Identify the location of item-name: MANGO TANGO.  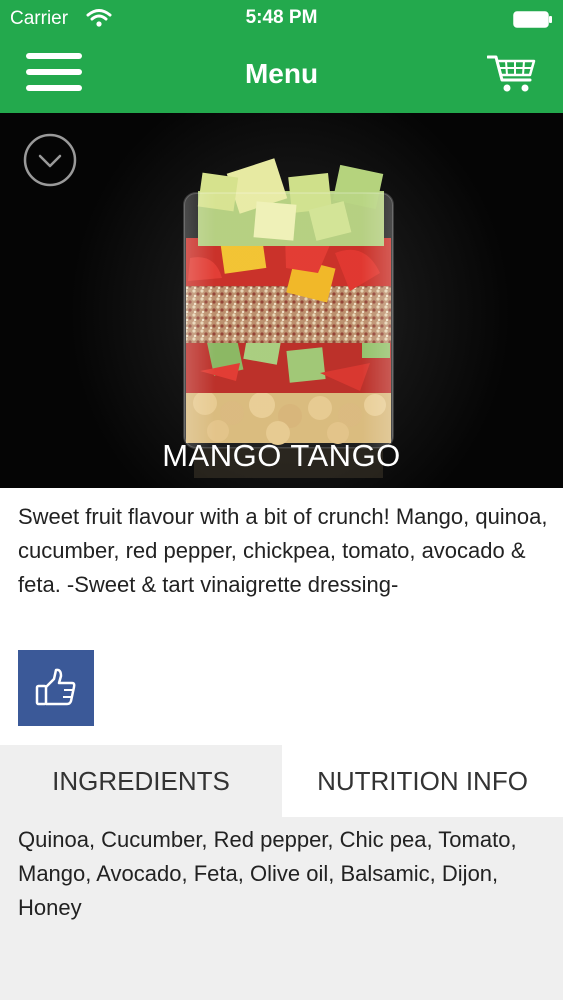
(281, 455).